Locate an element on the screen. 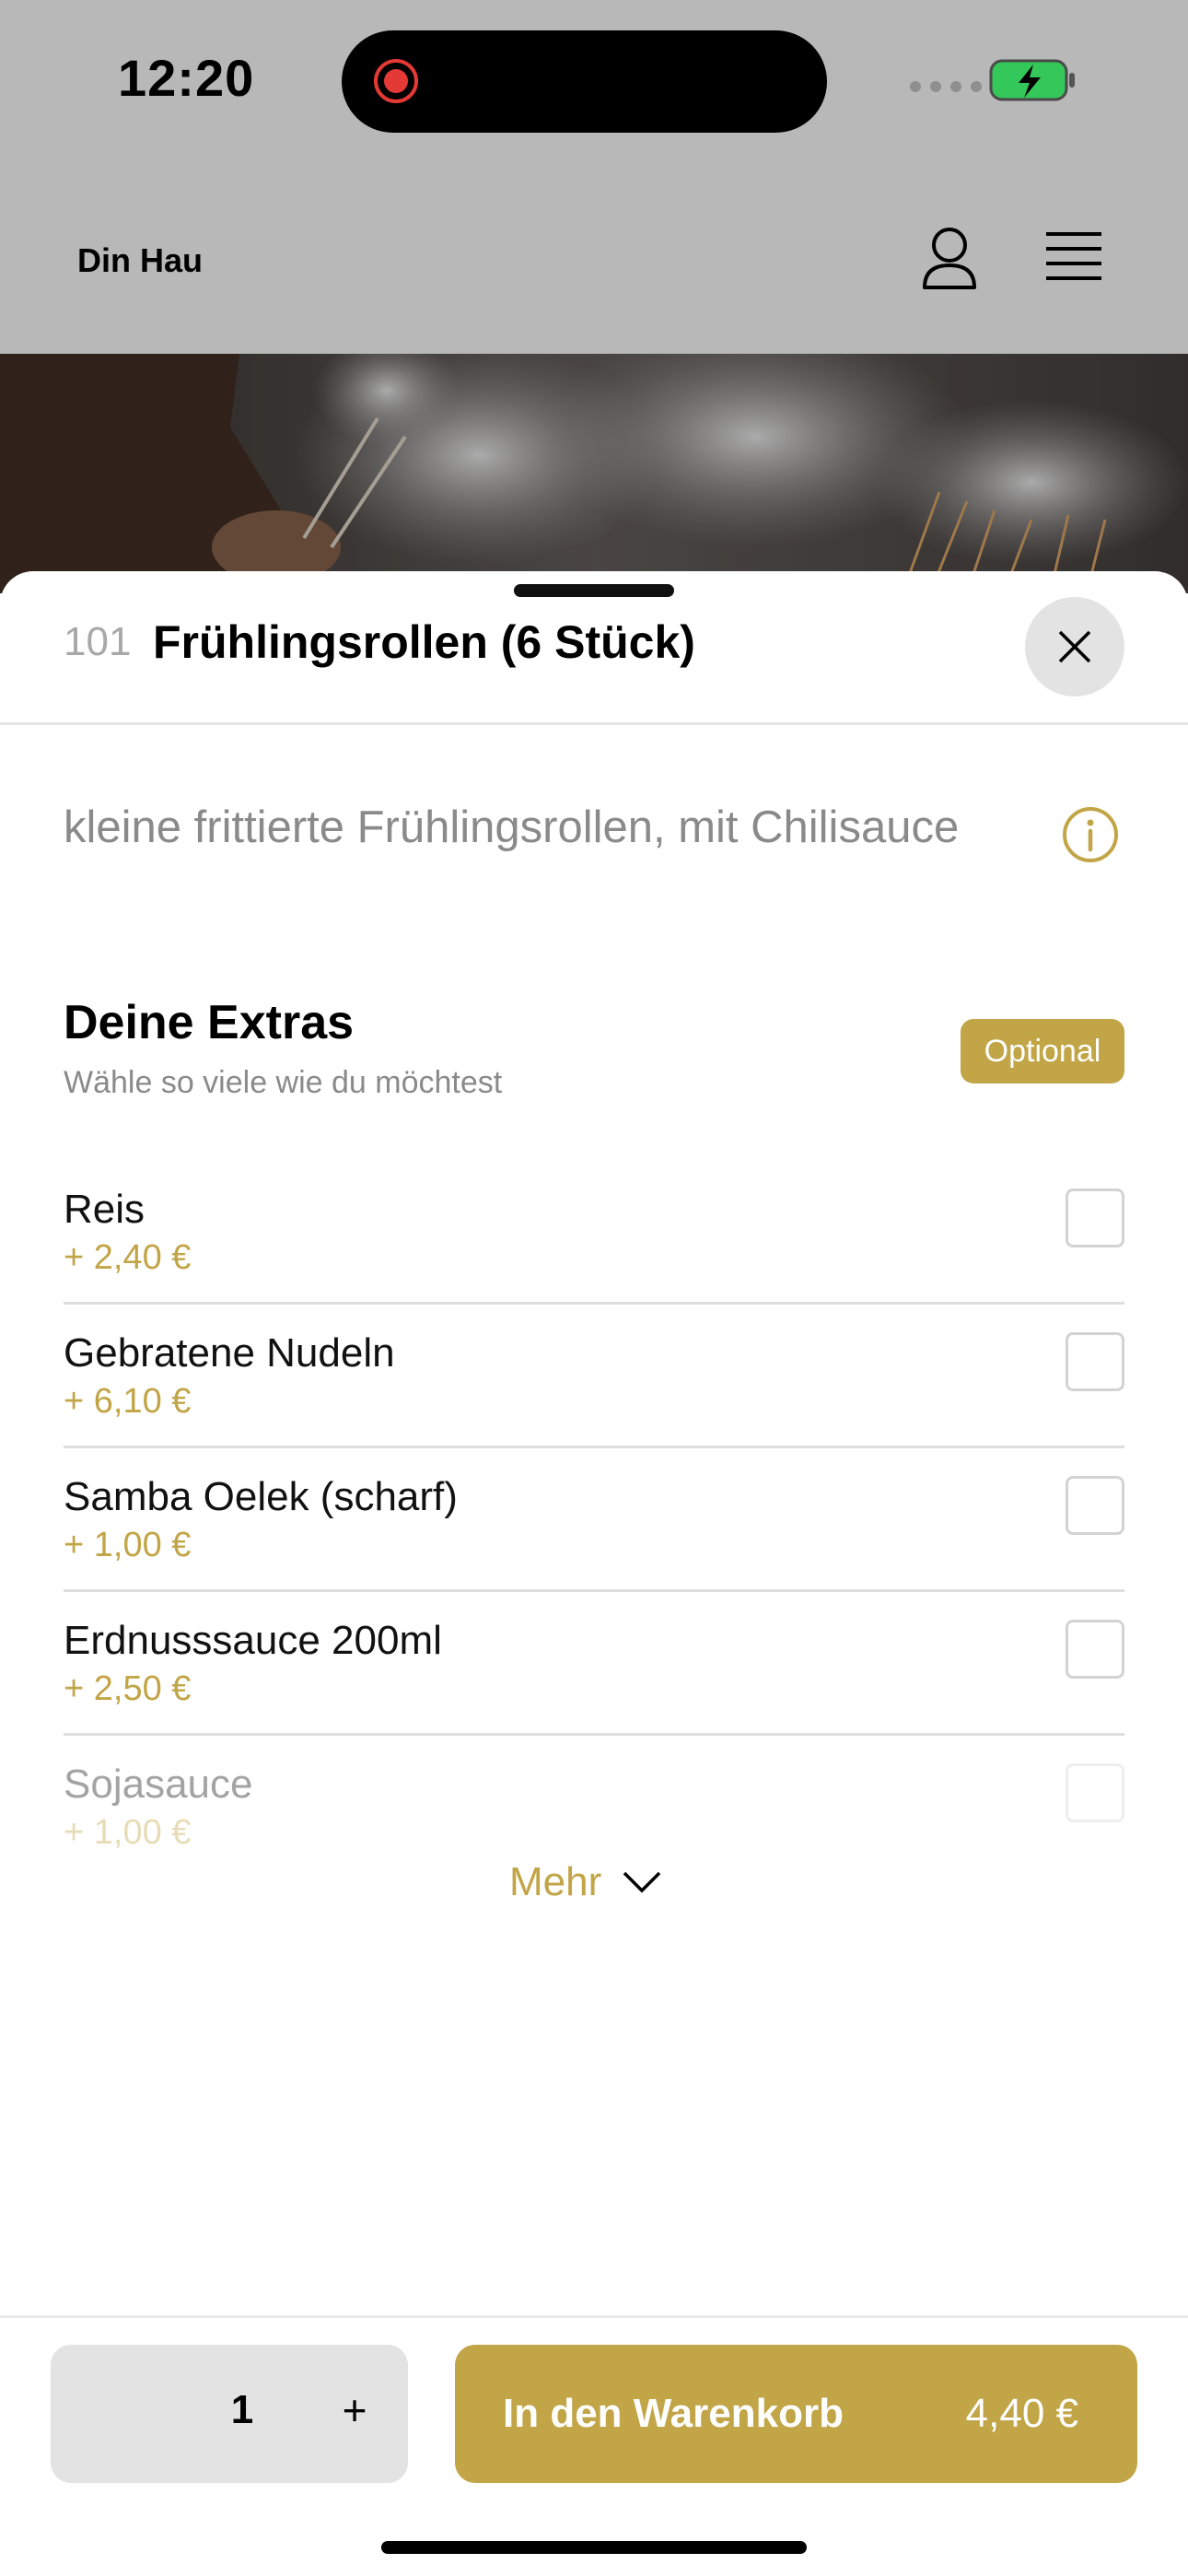  show-more-button: Mehr is located at coordinates (585, 1882).